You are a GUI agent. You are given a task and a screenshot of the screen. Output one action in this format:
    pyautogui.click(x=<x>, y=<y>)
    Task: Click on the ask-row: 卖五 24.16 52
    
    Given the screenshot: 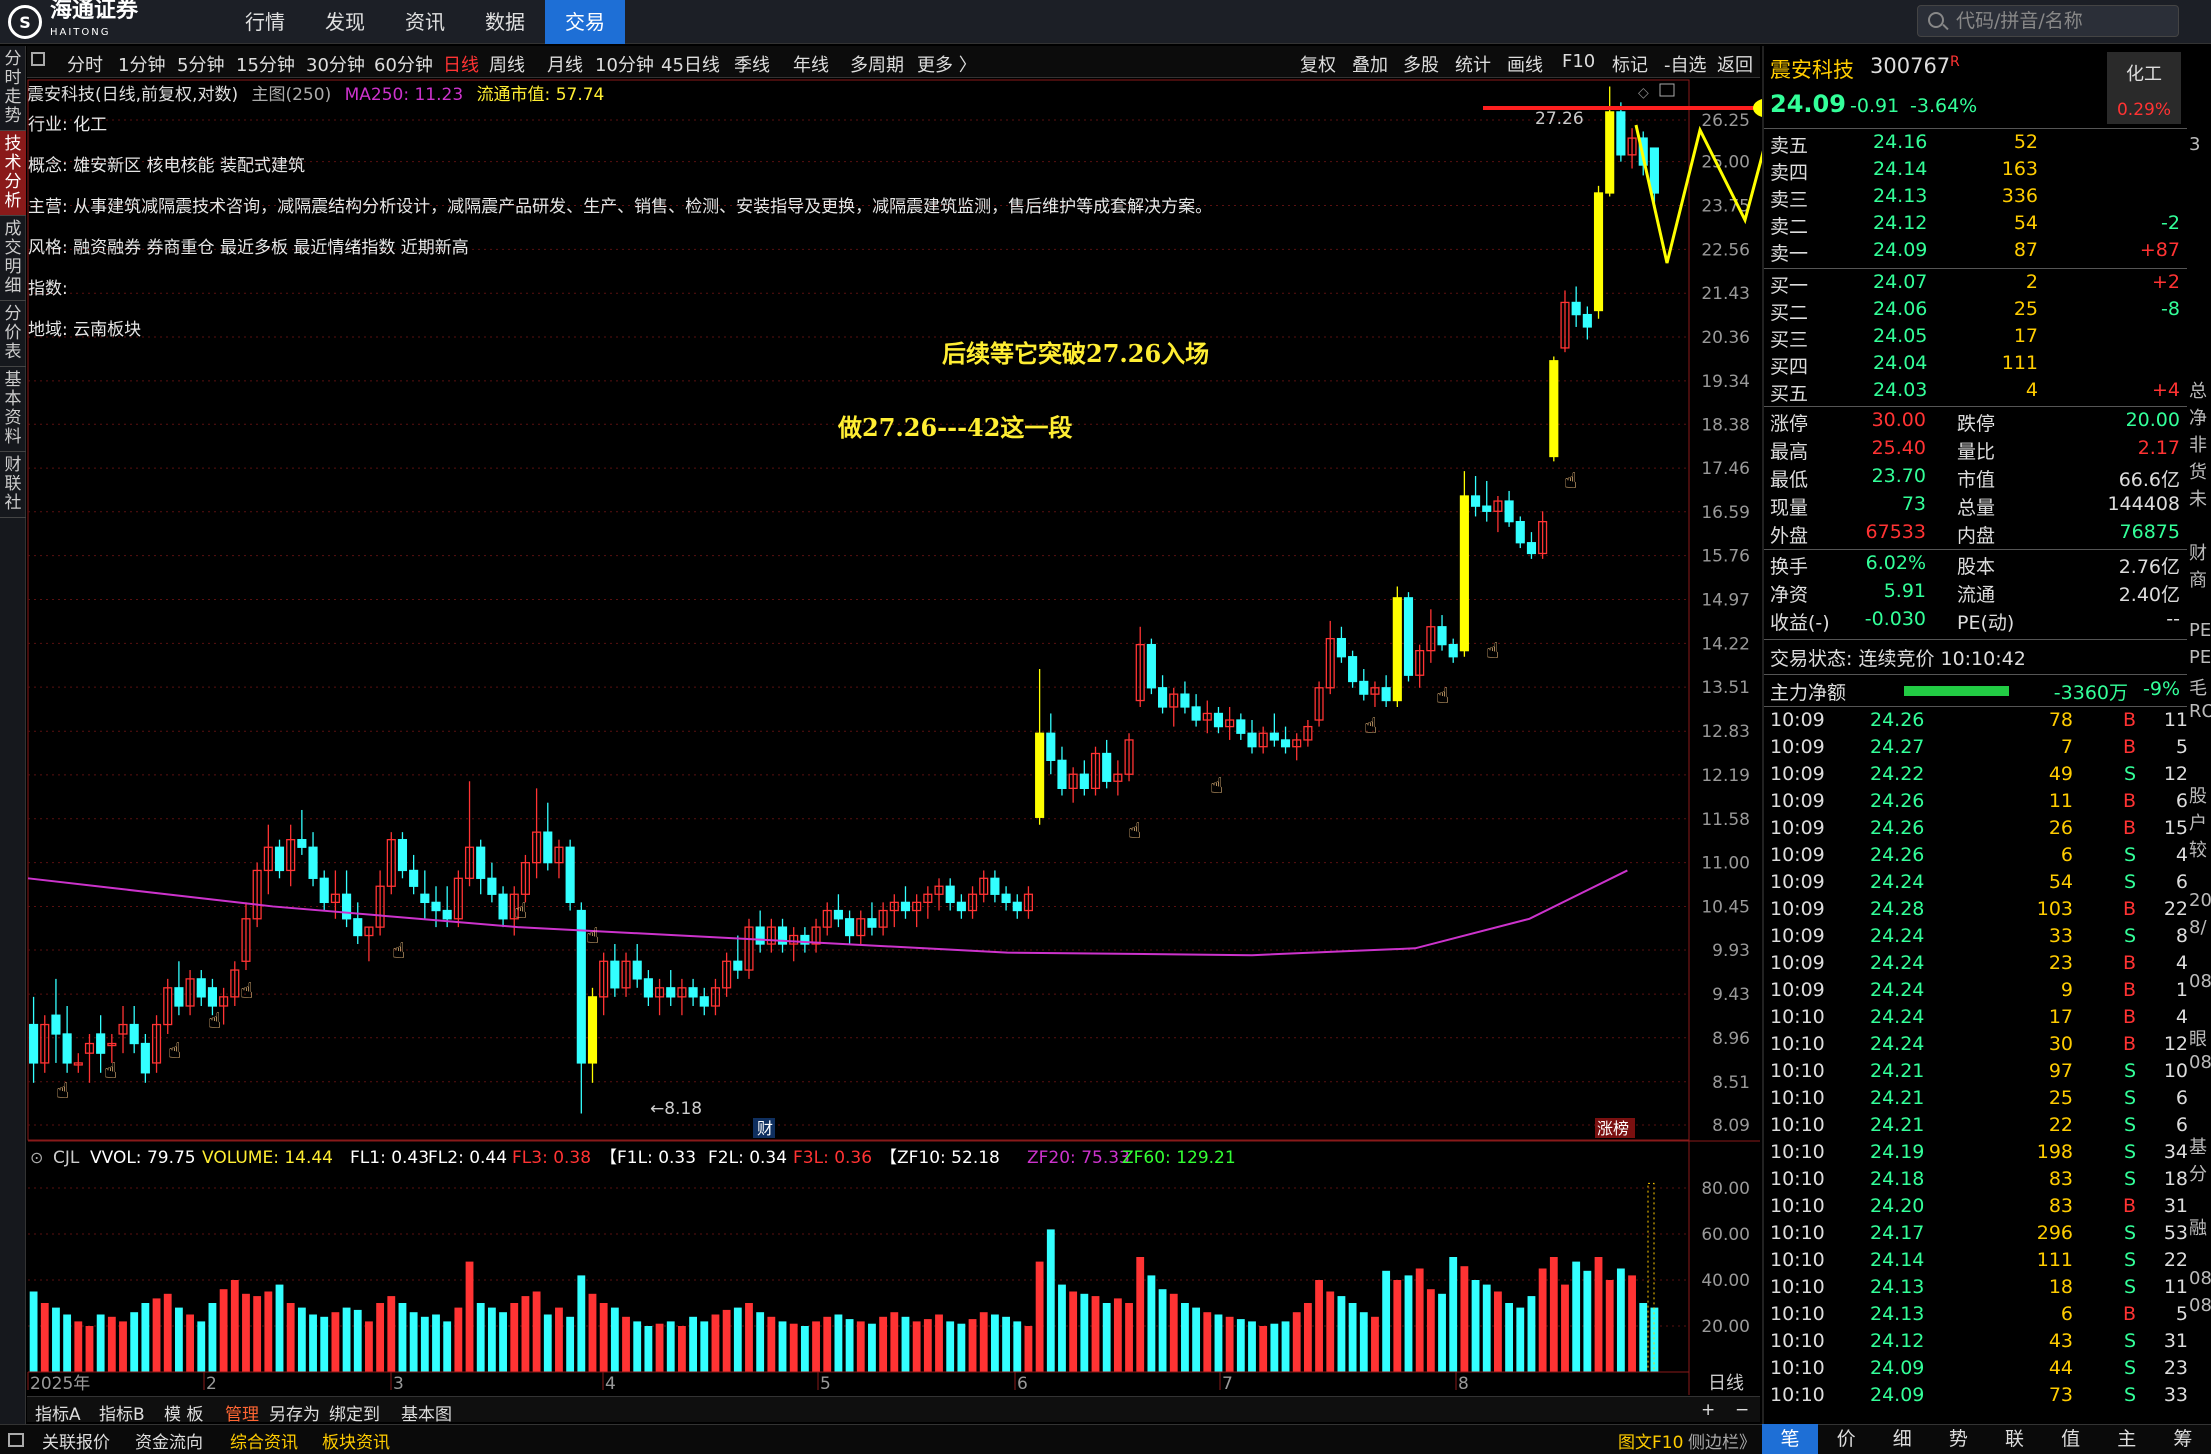 What is the action you would take?
    pyautogui.click(x=1979, y=144)
    